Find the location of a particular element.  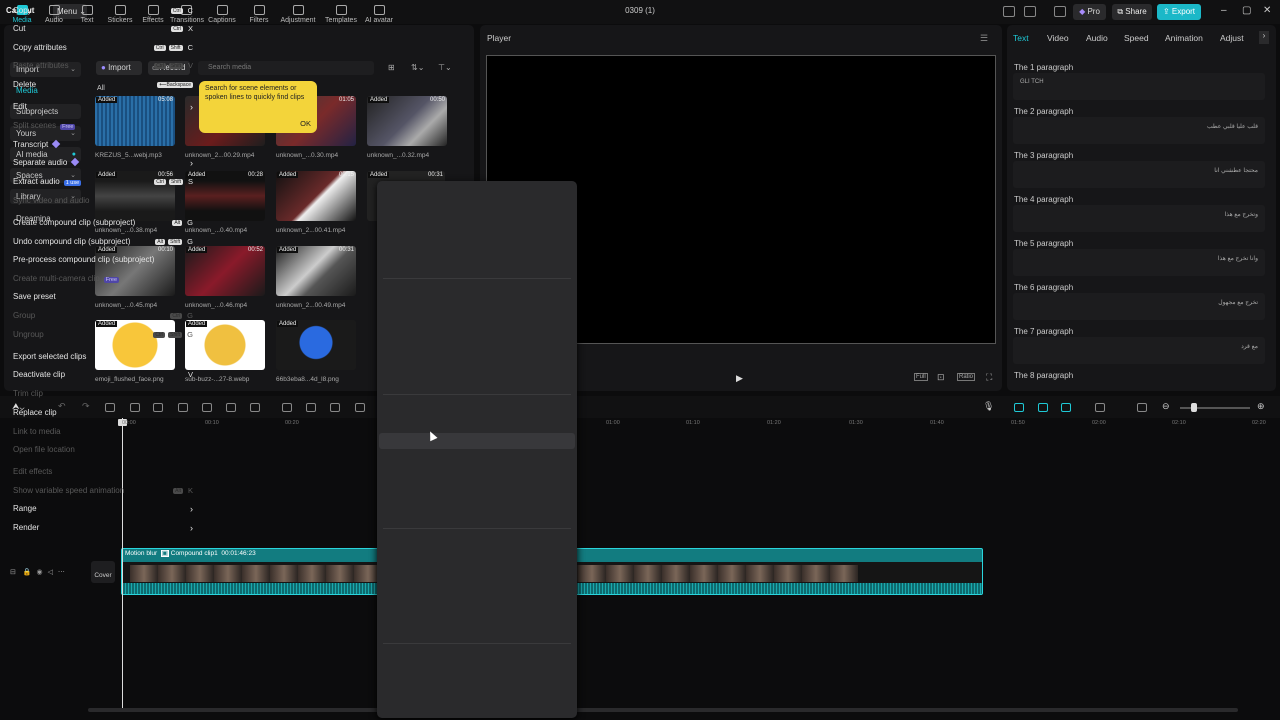

mirror-icon is located at coordinates (311, 407).